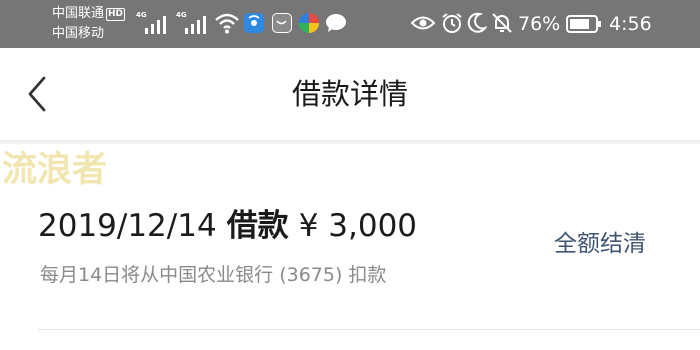 This screenshot has height=350, width=700. I want to click on hd-badge: HD, so click(116, 14).